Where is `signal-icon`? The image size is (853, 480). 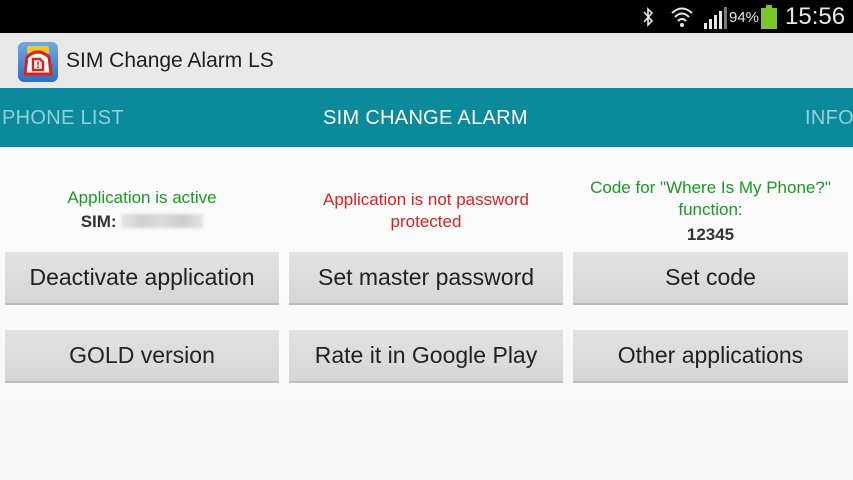 signal-icon is located at coordinates (715, 18).